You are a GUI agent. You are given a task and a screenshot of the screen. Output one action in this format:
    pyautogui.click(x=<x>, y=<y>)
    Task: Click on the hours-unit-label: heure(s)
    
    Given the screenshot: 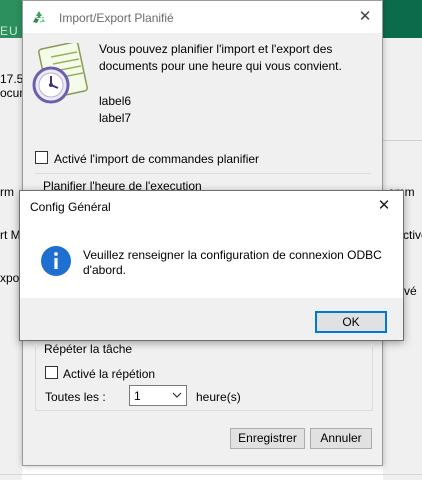 What is the action you would take?
    pyautogui.click(x=218, y=397)
    